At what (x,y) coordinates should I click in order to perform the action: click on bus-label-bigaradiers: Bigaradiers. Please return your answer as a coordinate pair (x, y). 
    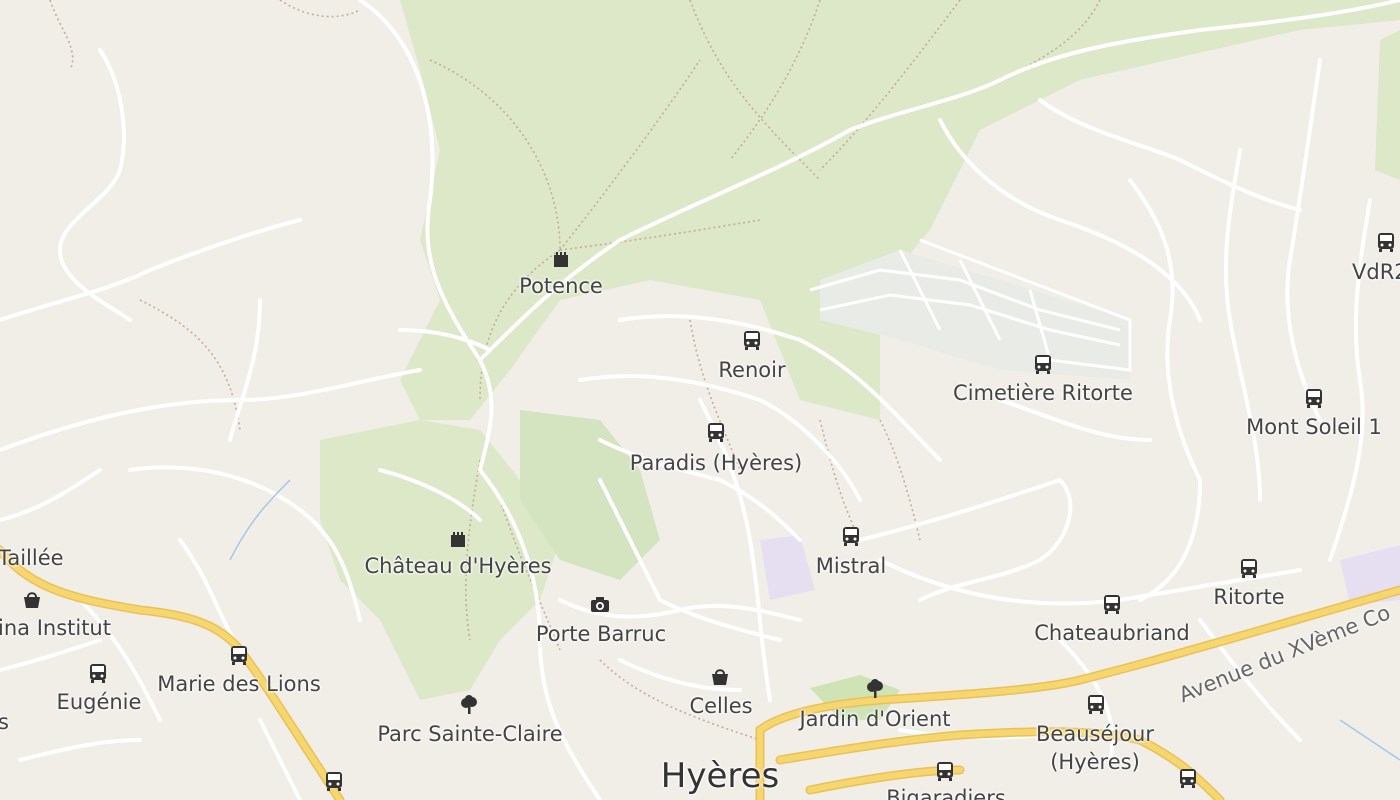
    Looking at the image, I should click on (946, 793).